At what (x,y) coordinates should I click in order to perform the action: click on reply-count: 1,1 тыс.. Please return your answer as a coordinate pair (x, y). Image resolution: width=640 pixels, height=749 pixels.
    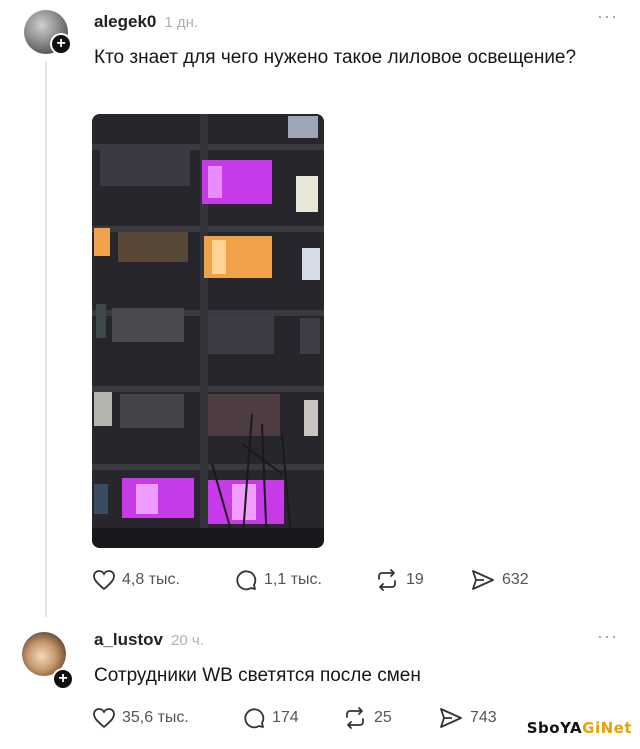
    Looking at the image, I should click on (293, 579).